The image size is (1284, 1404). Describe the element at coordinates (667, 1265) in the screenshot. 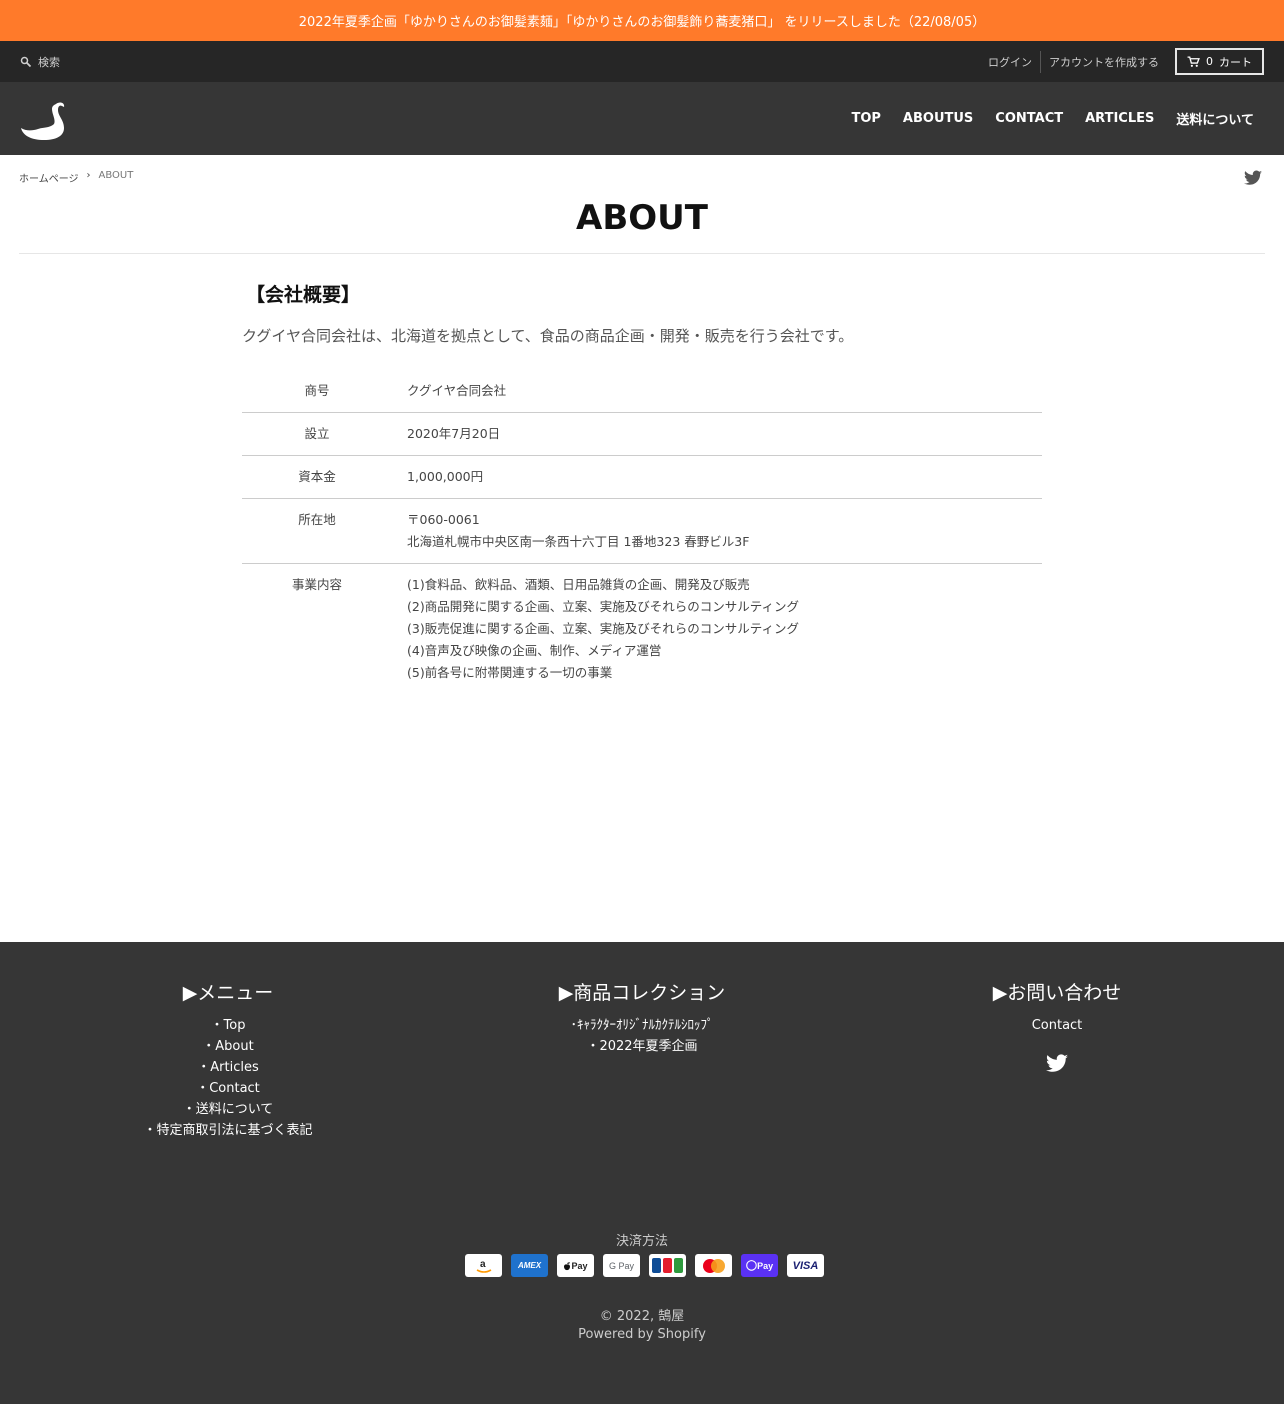

I see `jcb-icon` at that location.